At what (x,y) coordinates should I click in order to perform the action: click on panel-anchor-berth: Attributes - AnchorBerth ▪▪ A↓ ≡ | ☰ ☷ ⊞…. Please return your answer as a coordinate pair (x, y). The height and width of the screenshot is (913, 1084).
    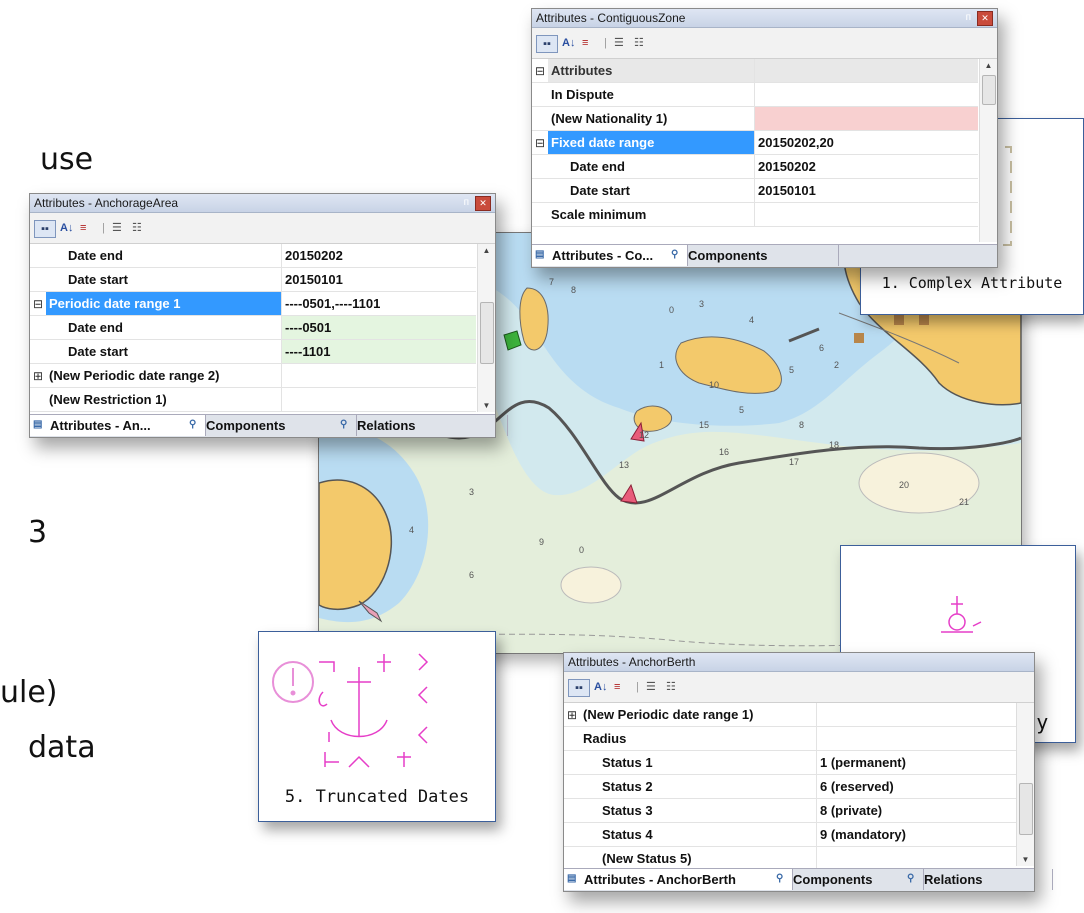
    Looking at the image, I should click on (808, 772).